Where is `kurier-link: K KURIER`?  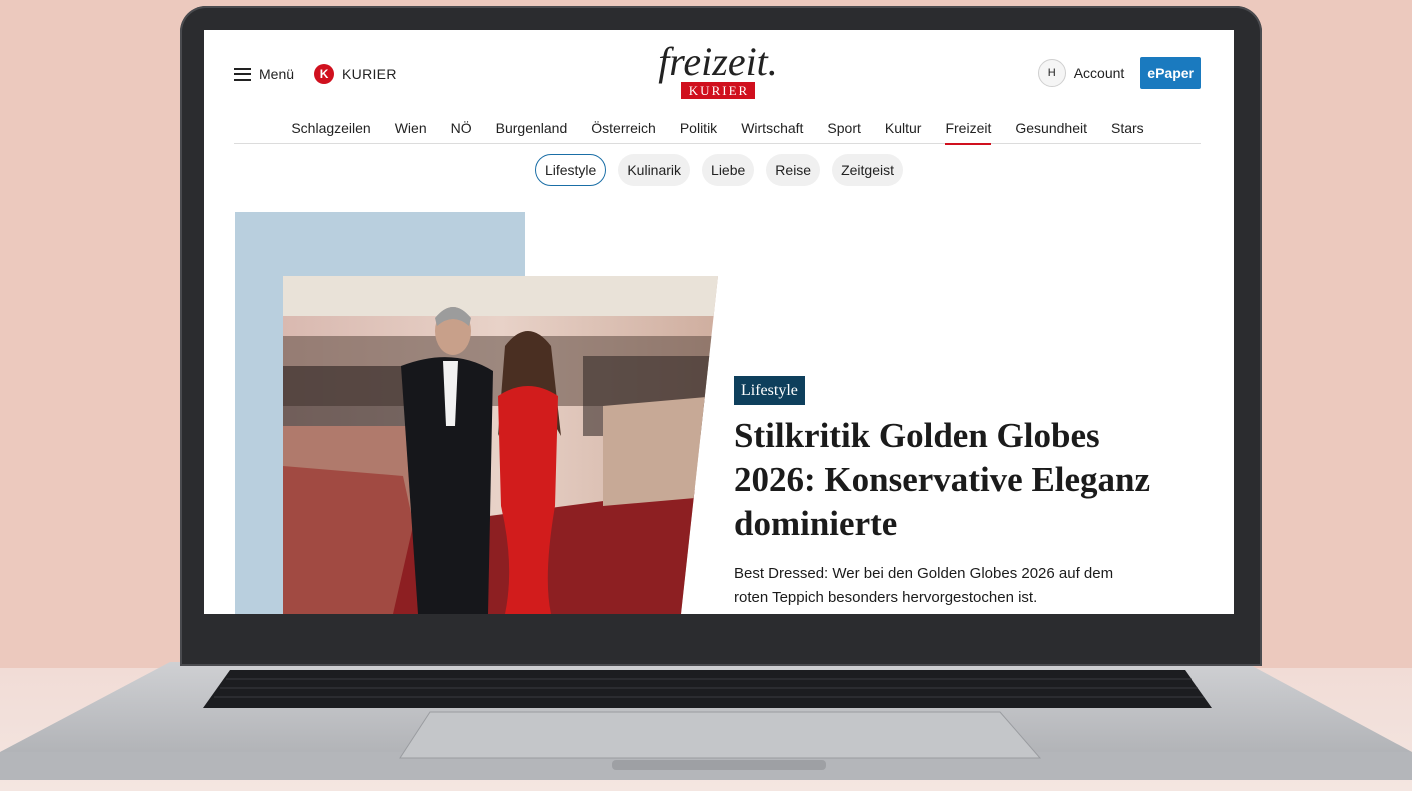 kurier-link: K KURIER is located at coordinates (355, 74).